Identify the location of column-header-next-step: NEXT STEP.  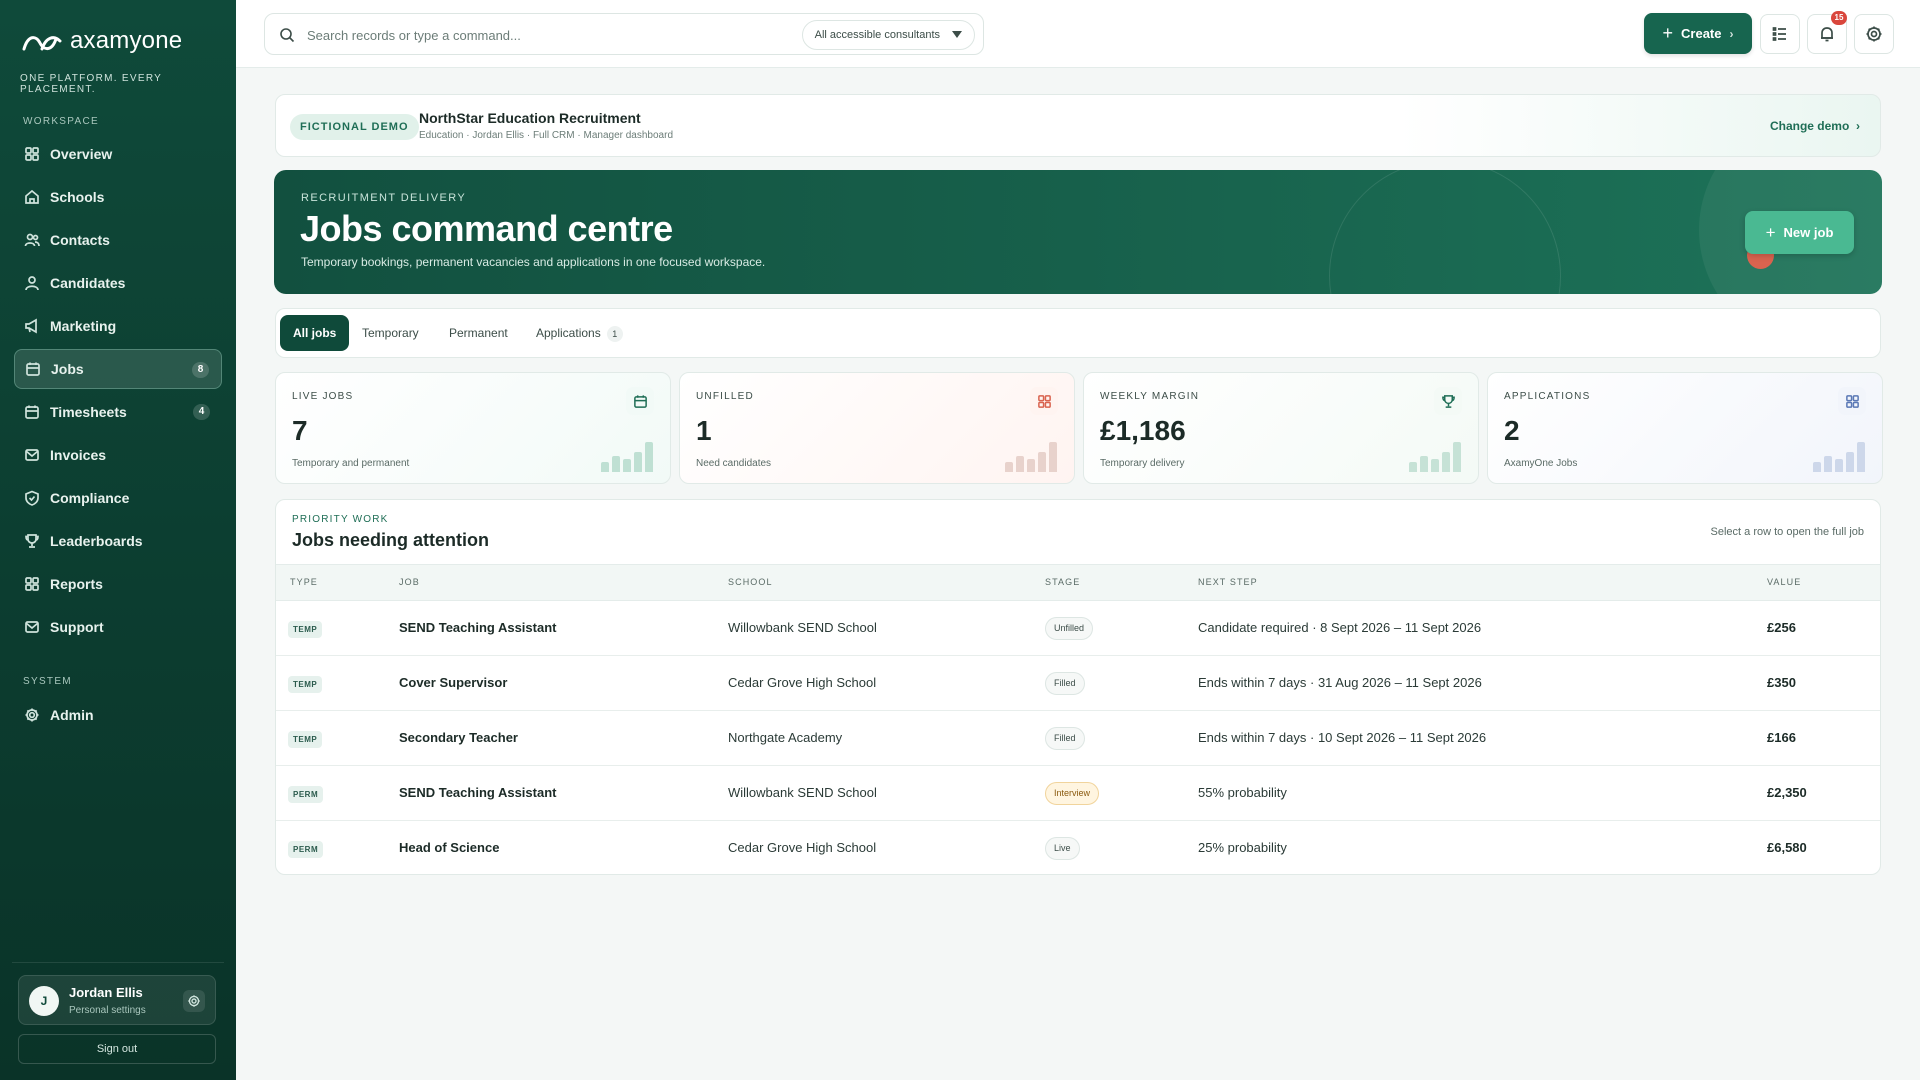
(1228, 582).